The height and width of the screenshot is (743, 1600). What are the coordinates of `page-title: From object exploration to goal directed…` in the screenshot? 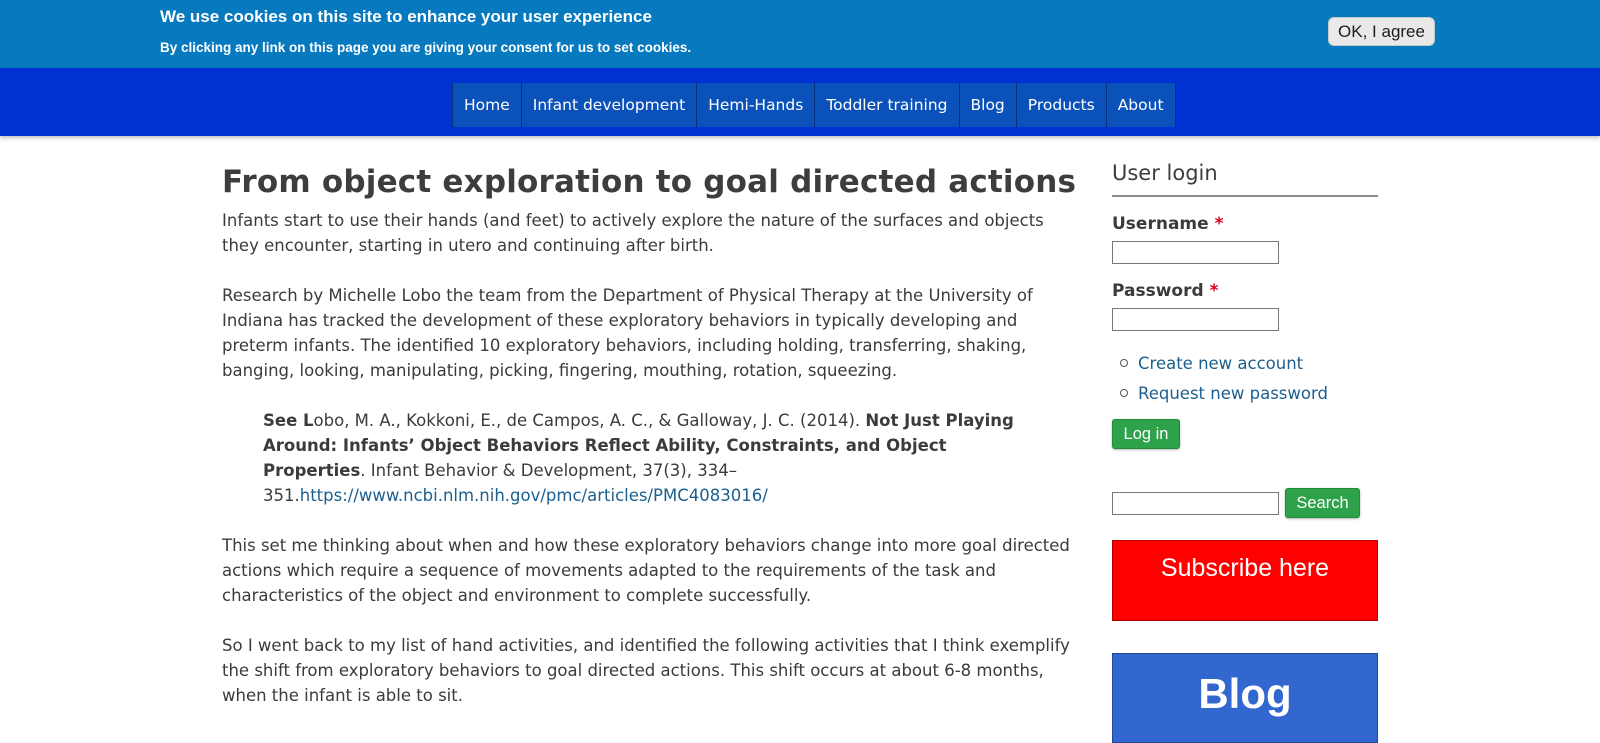 It's located at (649, 182).